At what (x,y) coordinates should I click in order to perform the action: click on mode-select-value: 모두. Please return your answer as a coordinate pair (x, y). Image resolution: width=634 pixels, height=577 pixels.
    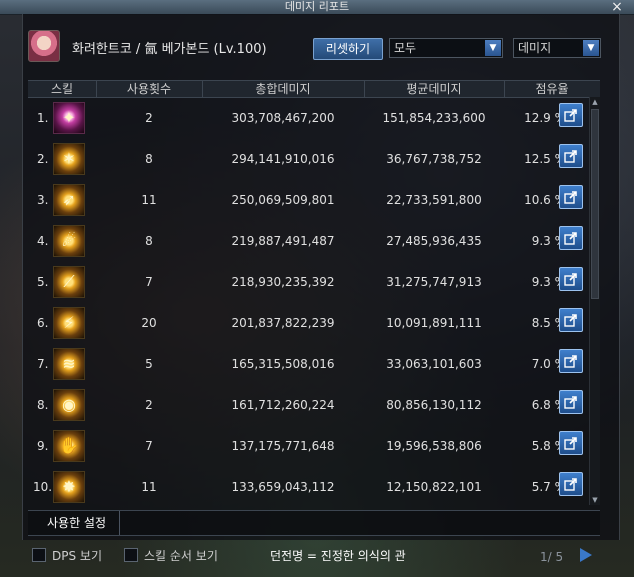
    Looking at the image, I should click on (405, 48).